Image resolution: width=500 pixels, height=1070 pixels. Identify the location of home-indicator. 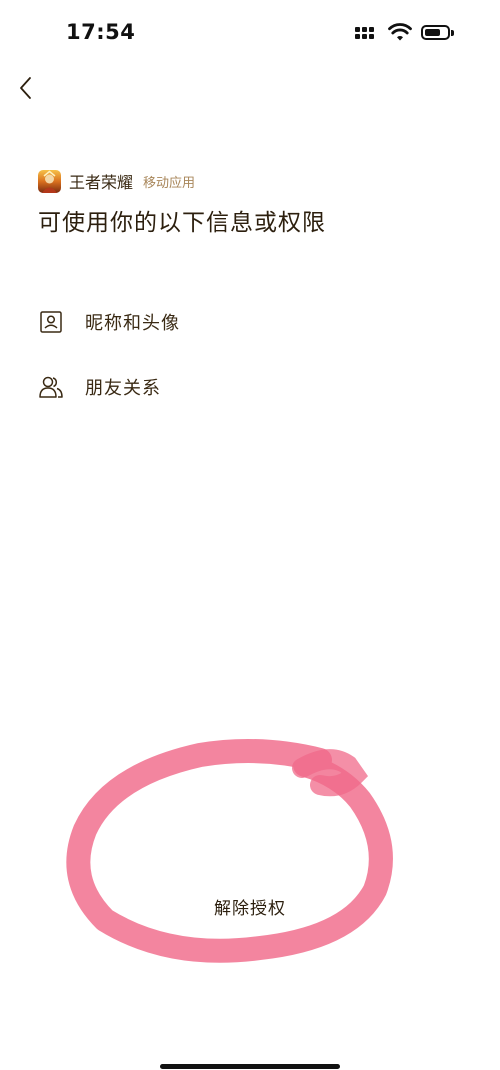
(250, 1066).